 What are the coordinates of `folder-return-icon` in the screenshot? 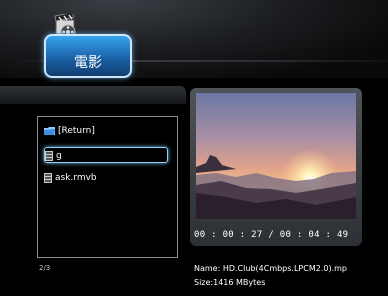 It's located at (49, 131).